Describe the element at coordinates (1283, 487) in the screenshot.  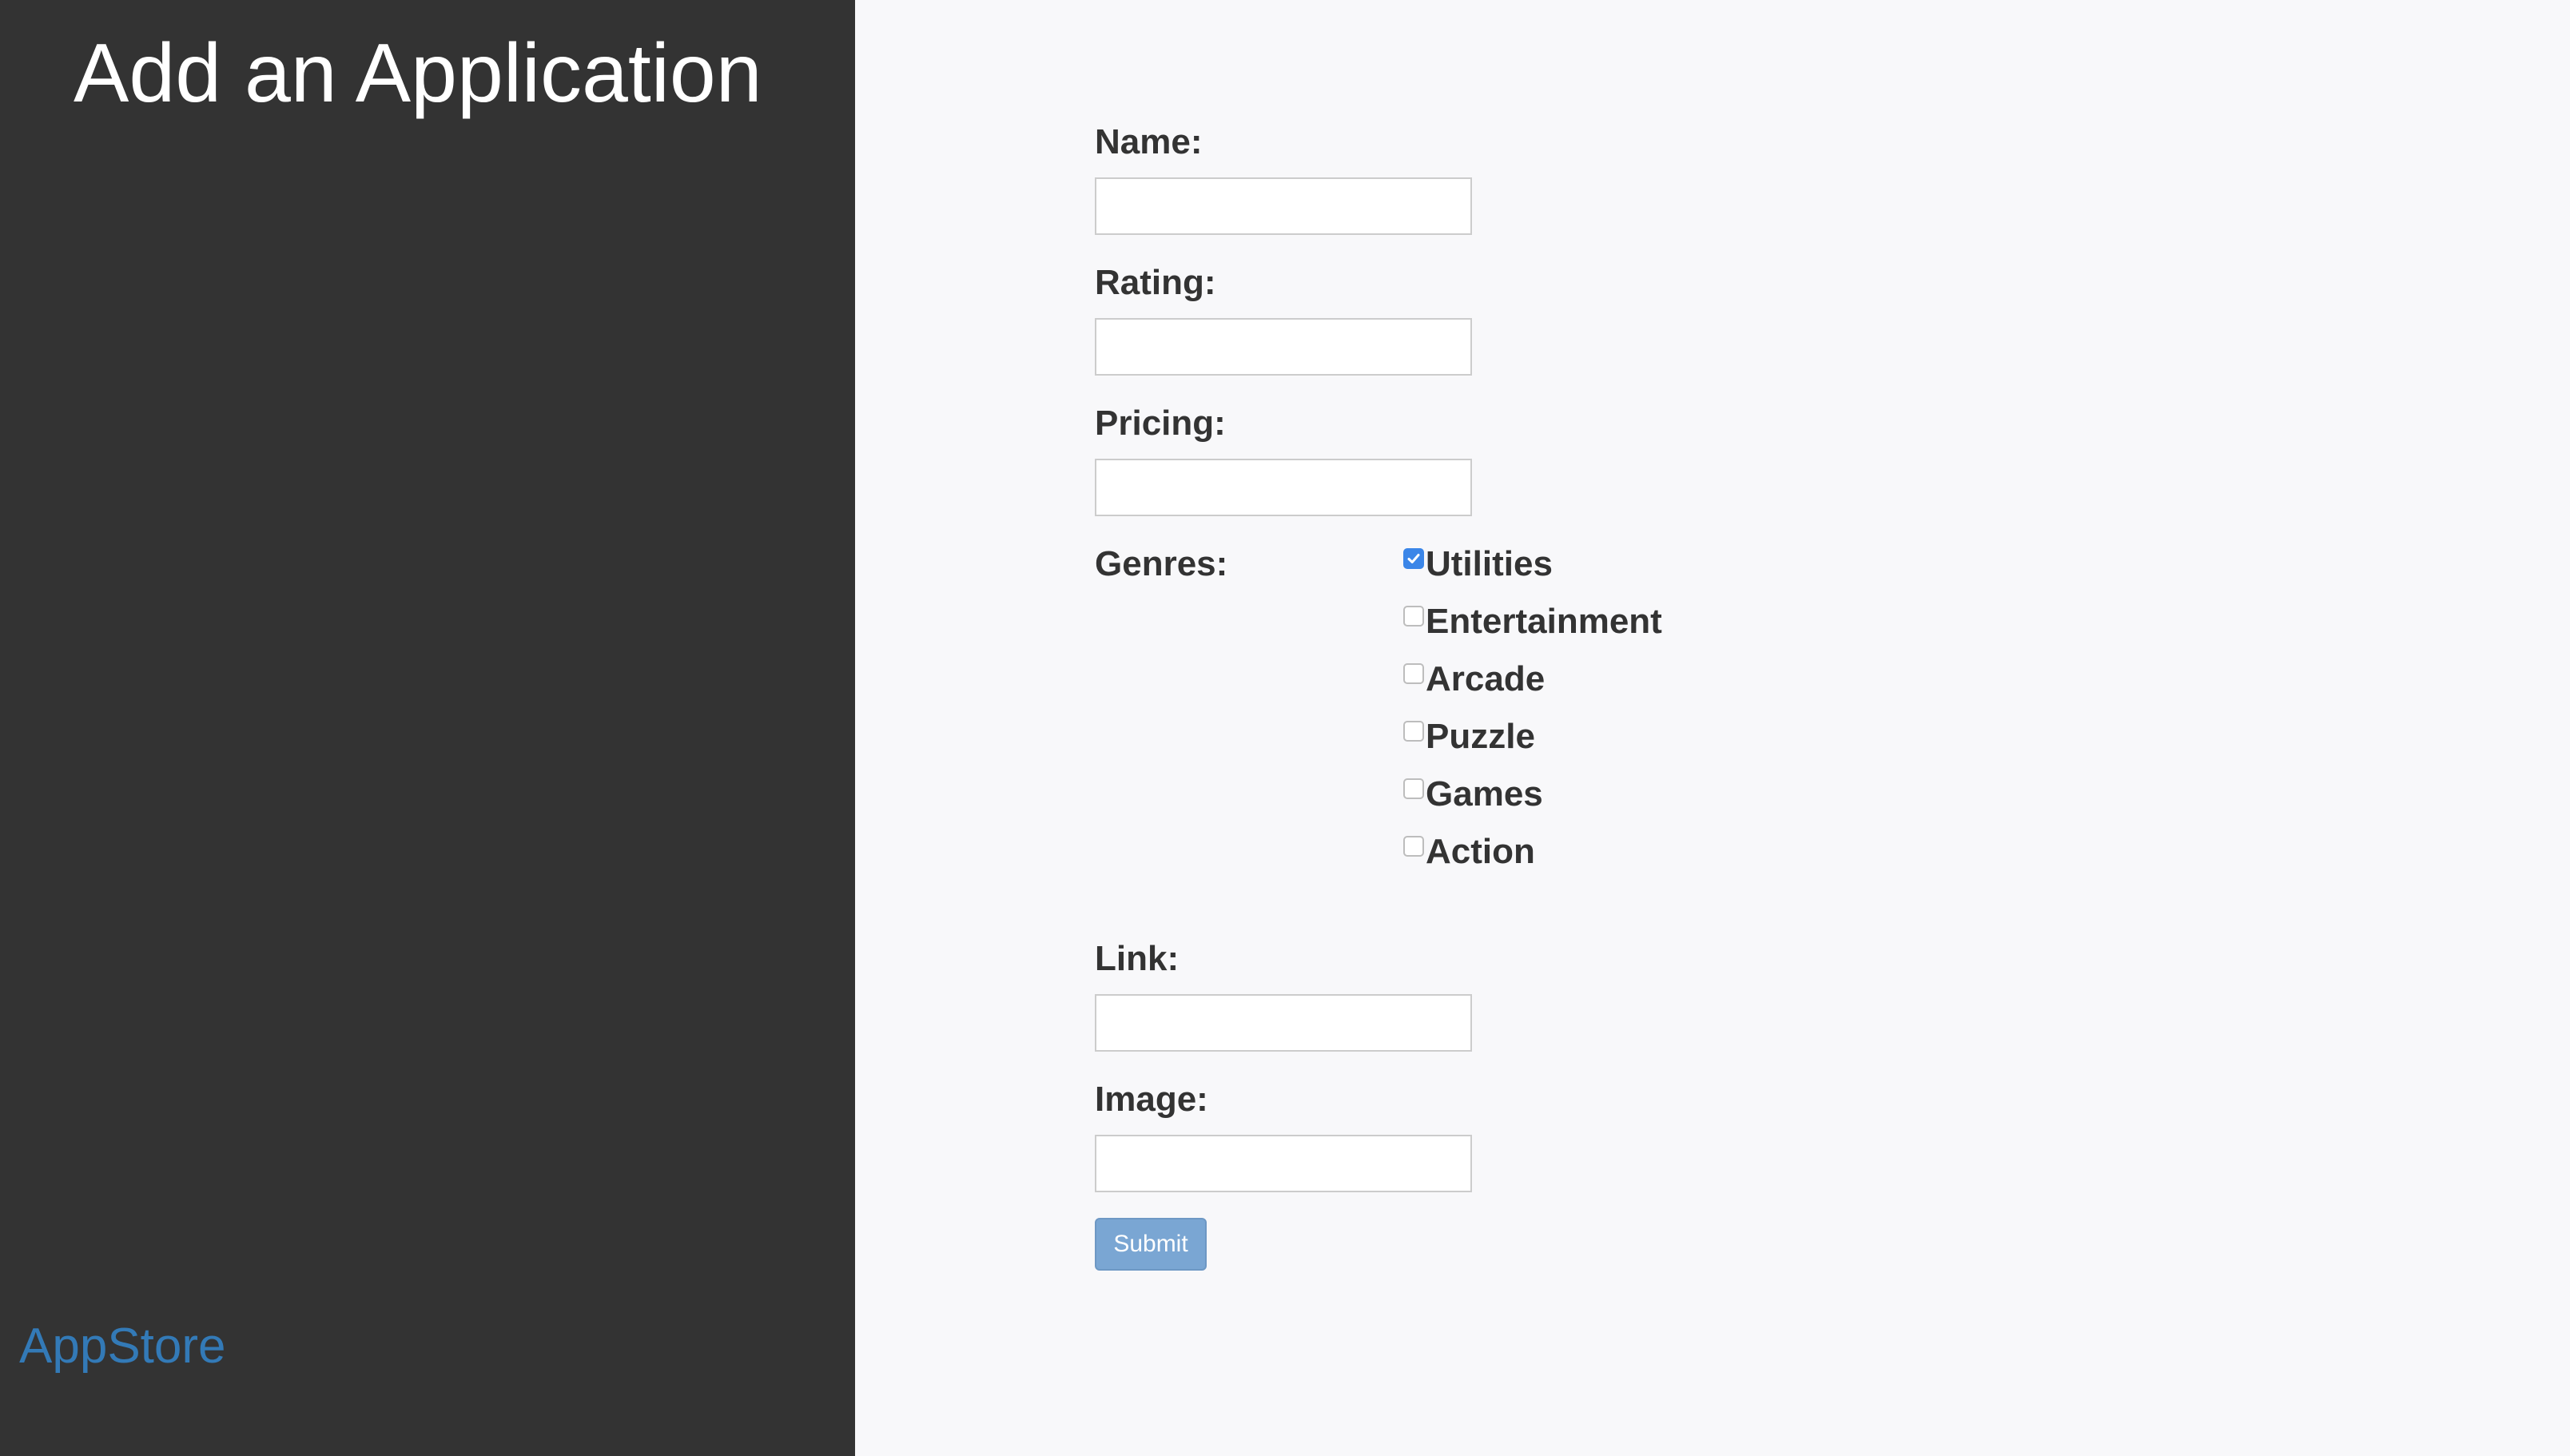
I see `pricing-input` at that location.